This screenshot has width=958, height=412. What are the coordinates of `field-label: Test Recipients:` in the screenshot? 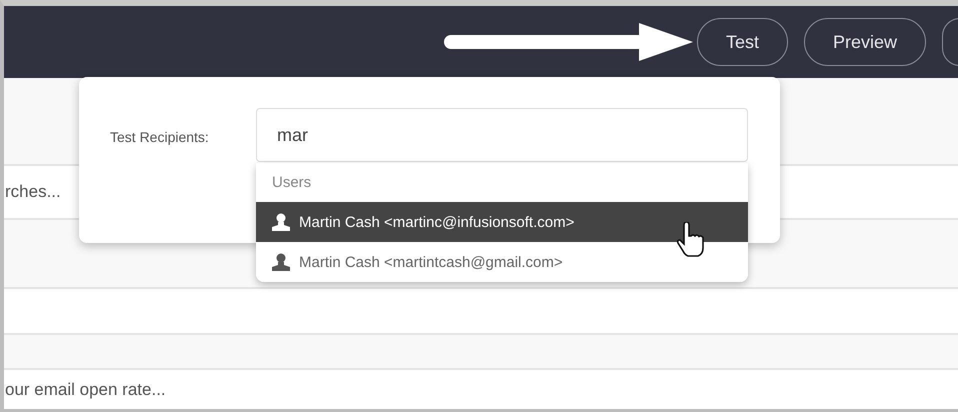 It's located at (159, 137).